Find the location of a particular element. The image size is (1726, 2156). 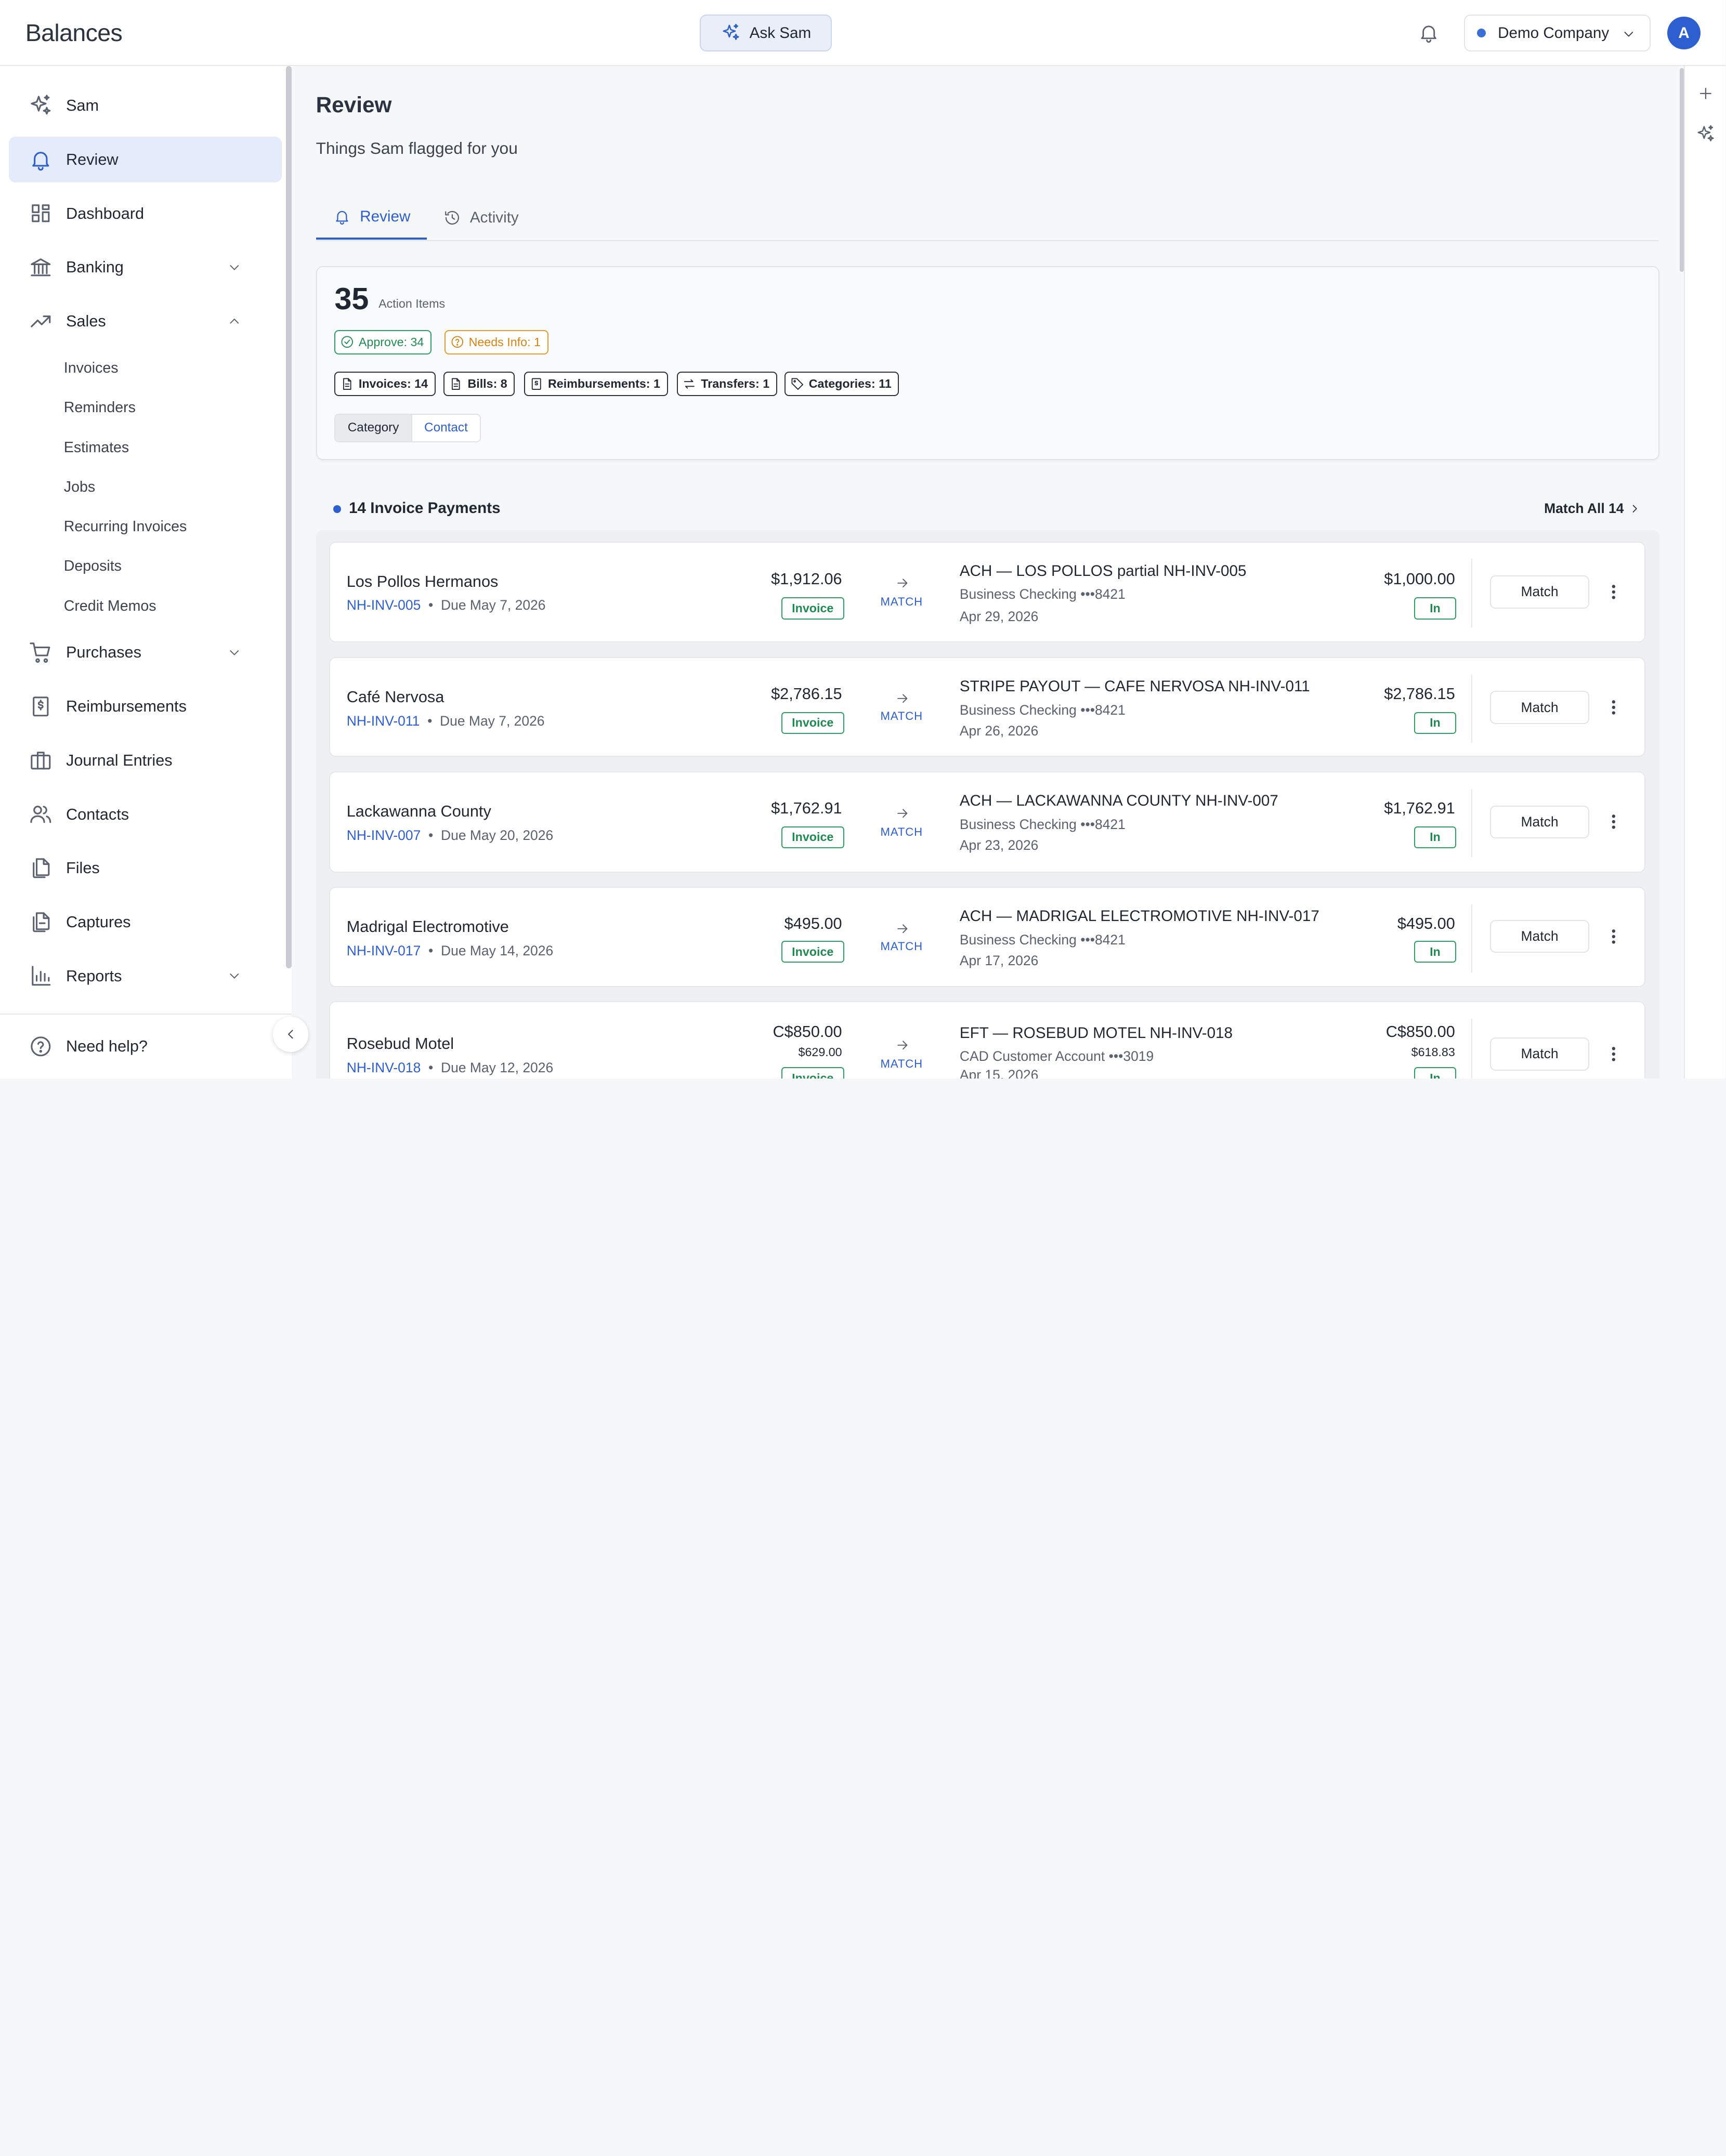

company-selector: Demo Company is located at coordinates (1557, 33).